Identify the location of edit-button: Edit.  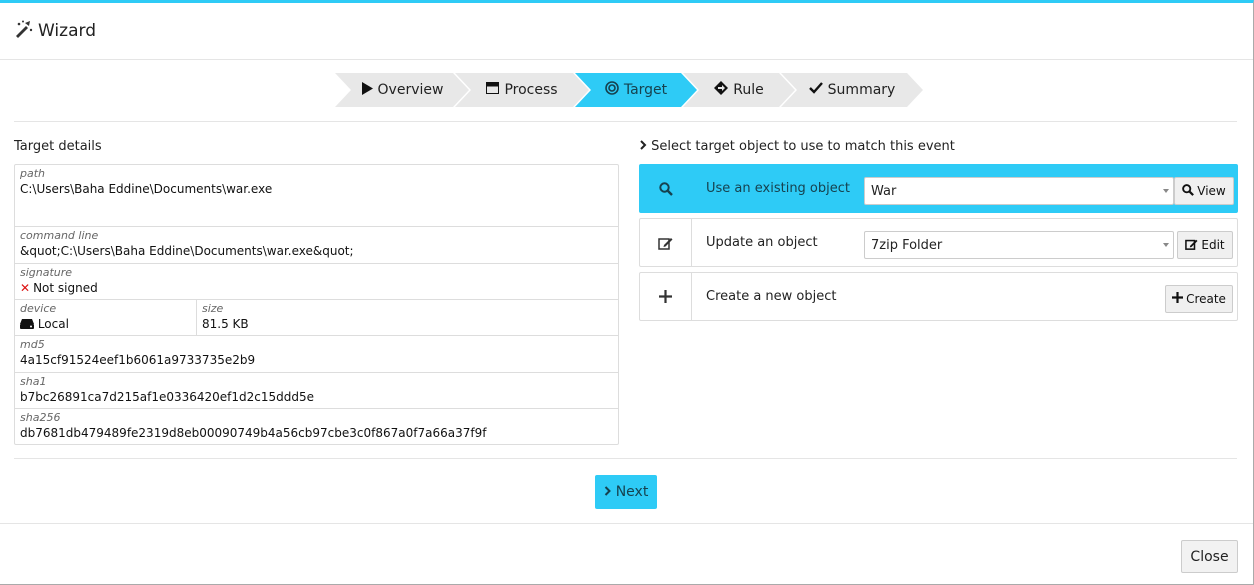
(1205, 245).